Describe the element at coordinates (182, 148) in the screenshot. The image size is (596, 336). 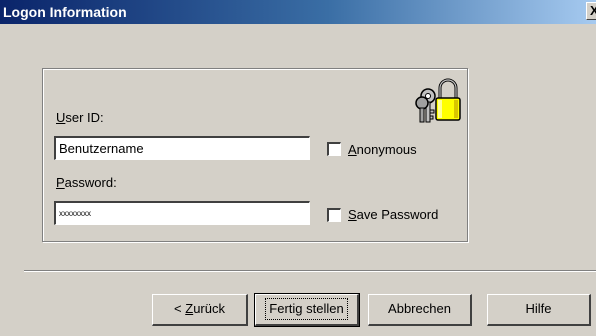
I see `user-id-input` at that location.